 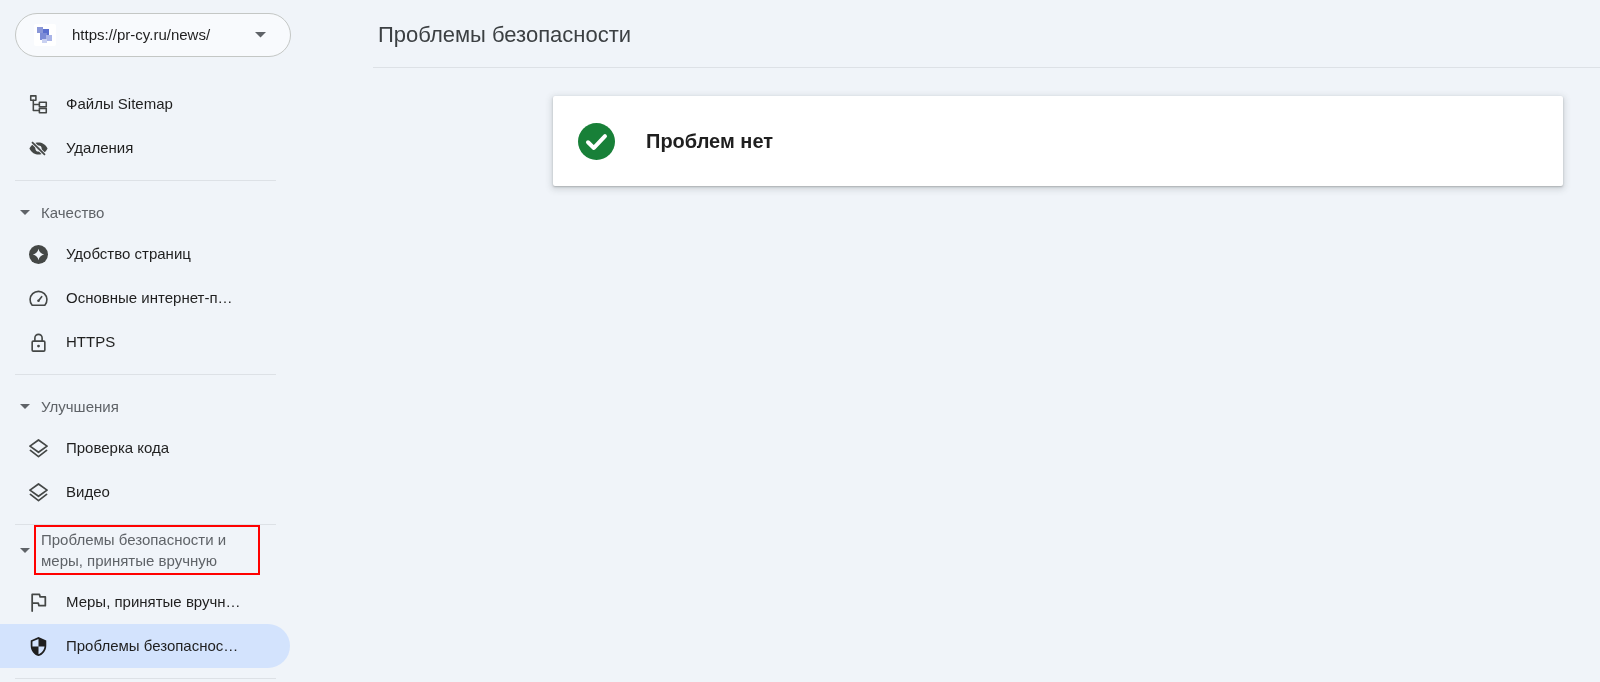 What do you see at coordinates (38, 104) in the screenshot?
I see `sitemap-icon` at bounding box center [38, 104].